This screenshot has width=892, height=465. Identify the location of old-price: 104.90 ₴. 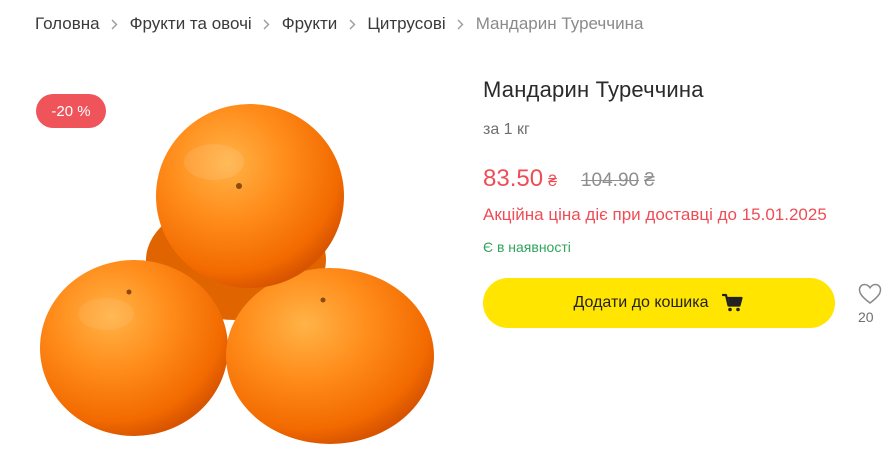
(618, 181).